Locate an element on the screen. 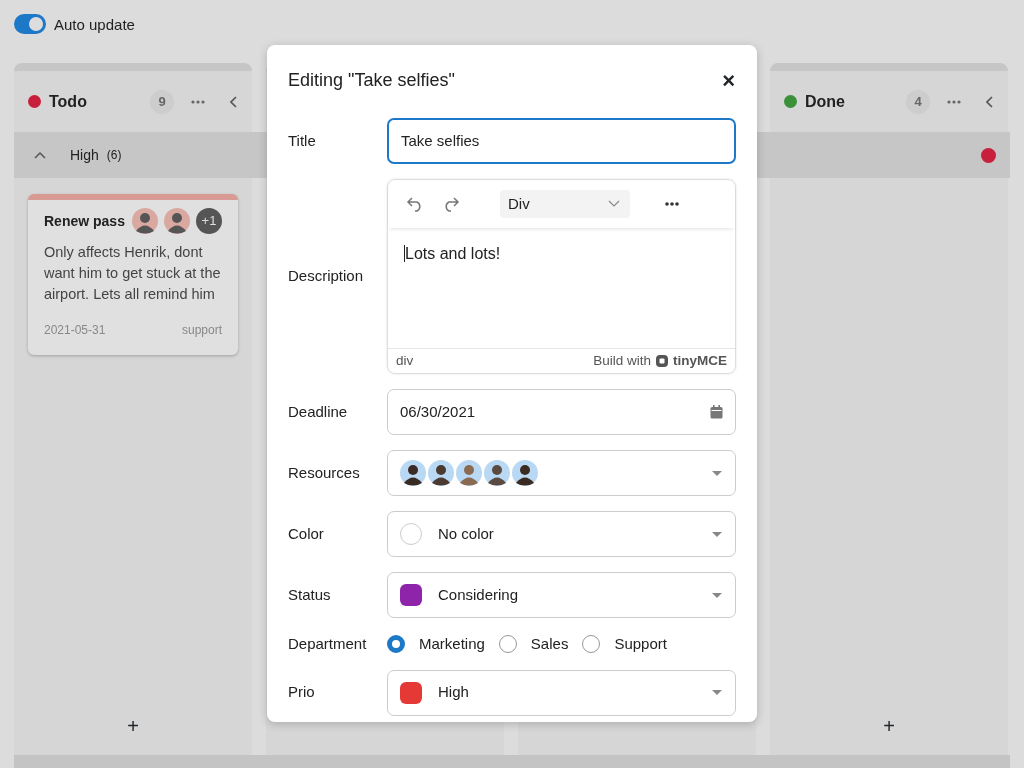 The width and height of the screenshot is (1024, 768). date-value: 06/30/2021 is located at coordinates (438, 411).